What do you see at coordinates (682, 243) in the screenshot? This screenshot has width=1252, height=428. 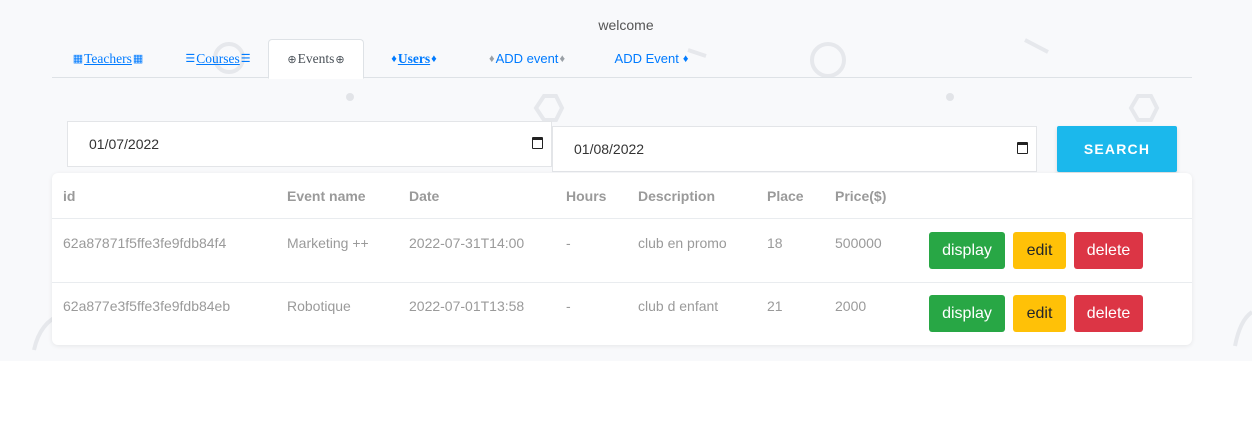 I see `cell-description: club en promo` at bounding box center [682, 243].